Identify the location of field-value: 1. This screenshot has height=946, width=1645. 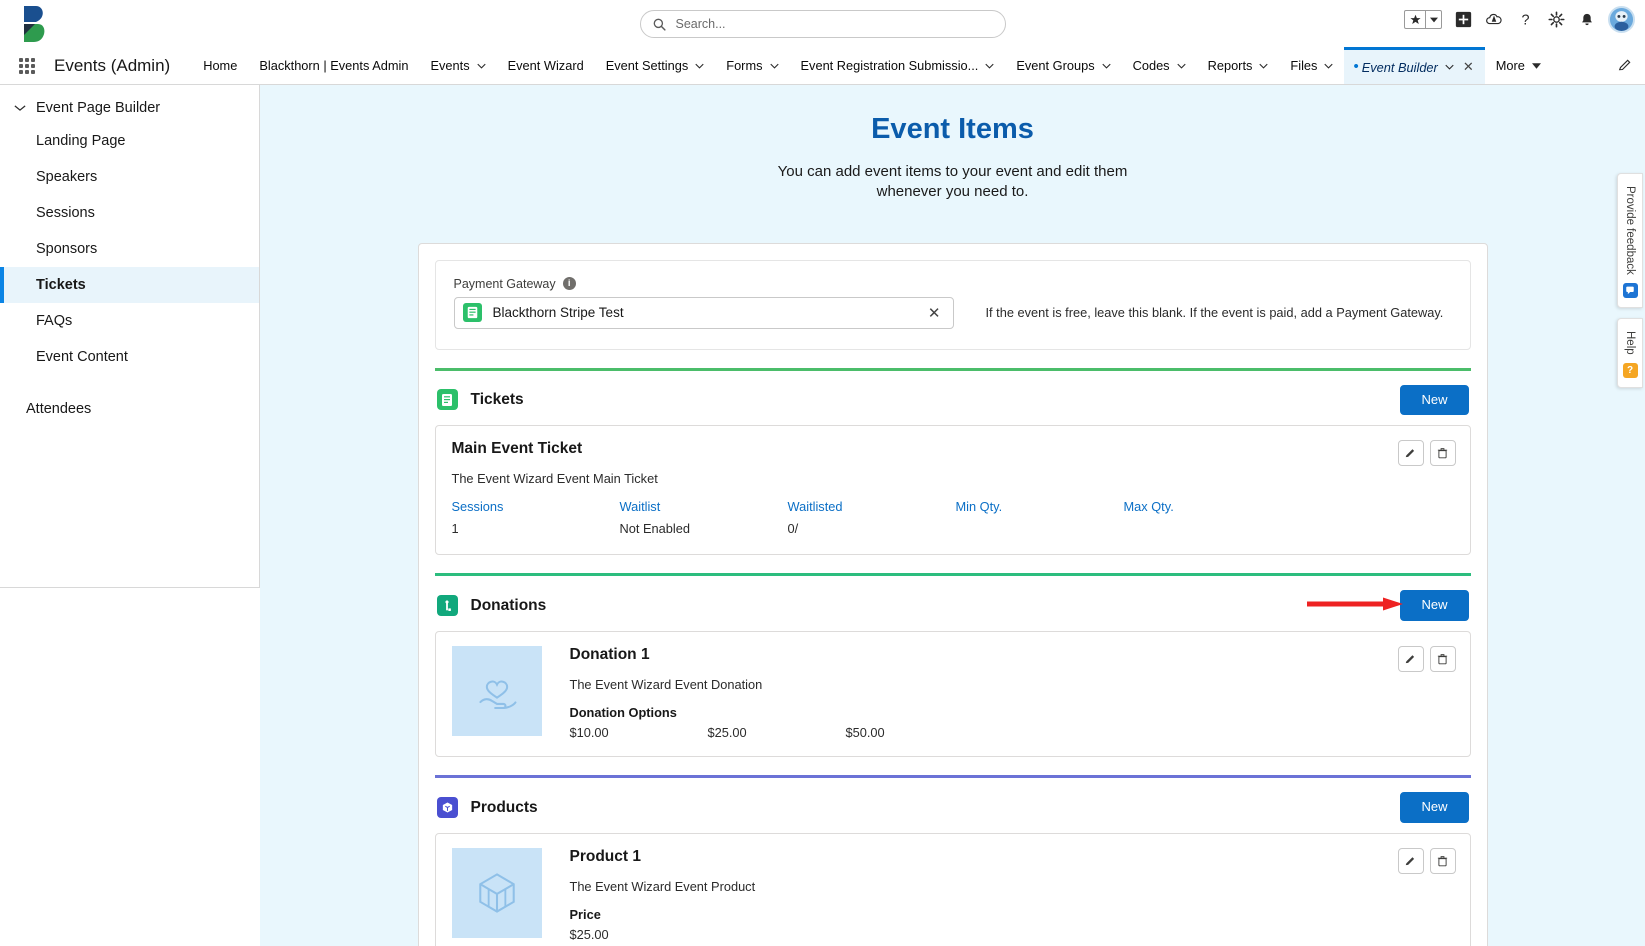
(455, 529).